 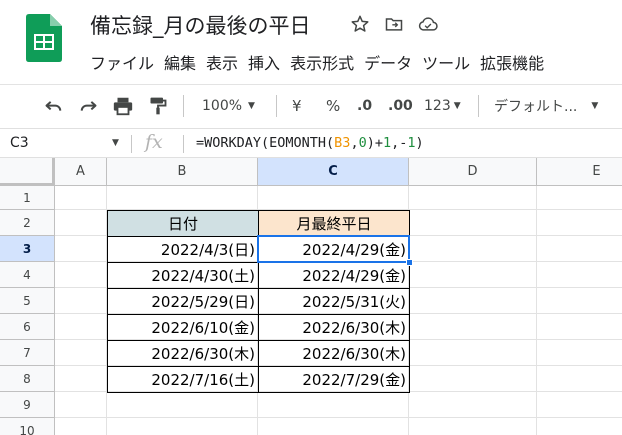 I want to click on grid-cell-d9, so click(x=473, y=405).